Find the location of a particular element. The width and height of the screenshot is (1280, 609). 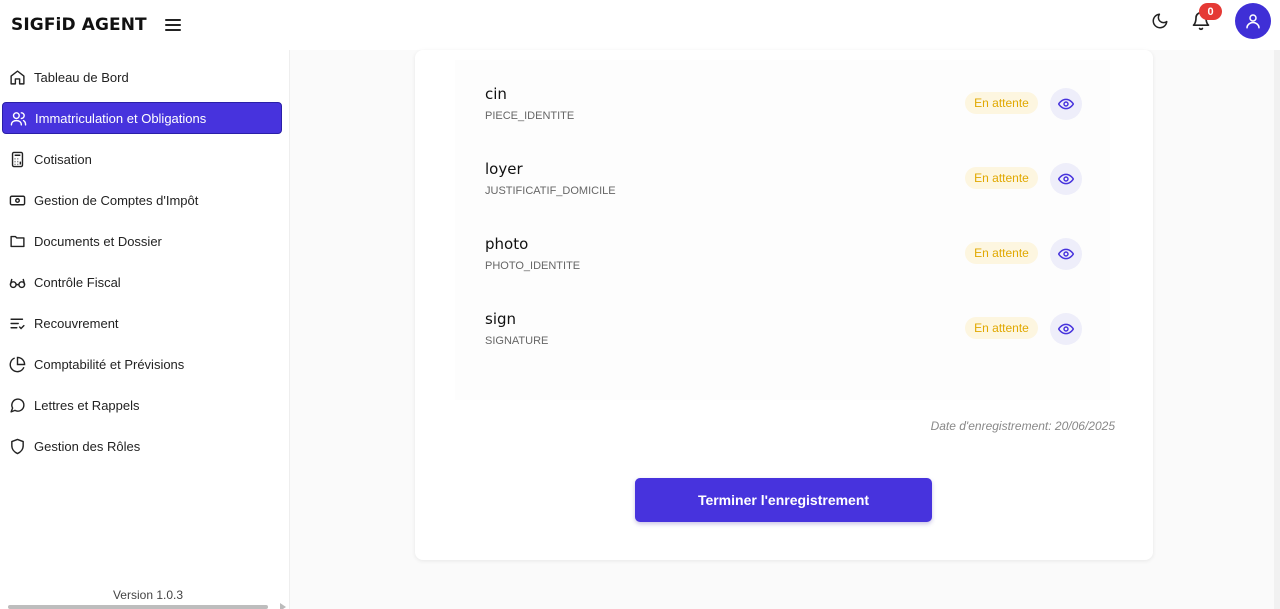

document-row: photo PHOTO_IDENTITE En attente is located at coordinates (785, 250).